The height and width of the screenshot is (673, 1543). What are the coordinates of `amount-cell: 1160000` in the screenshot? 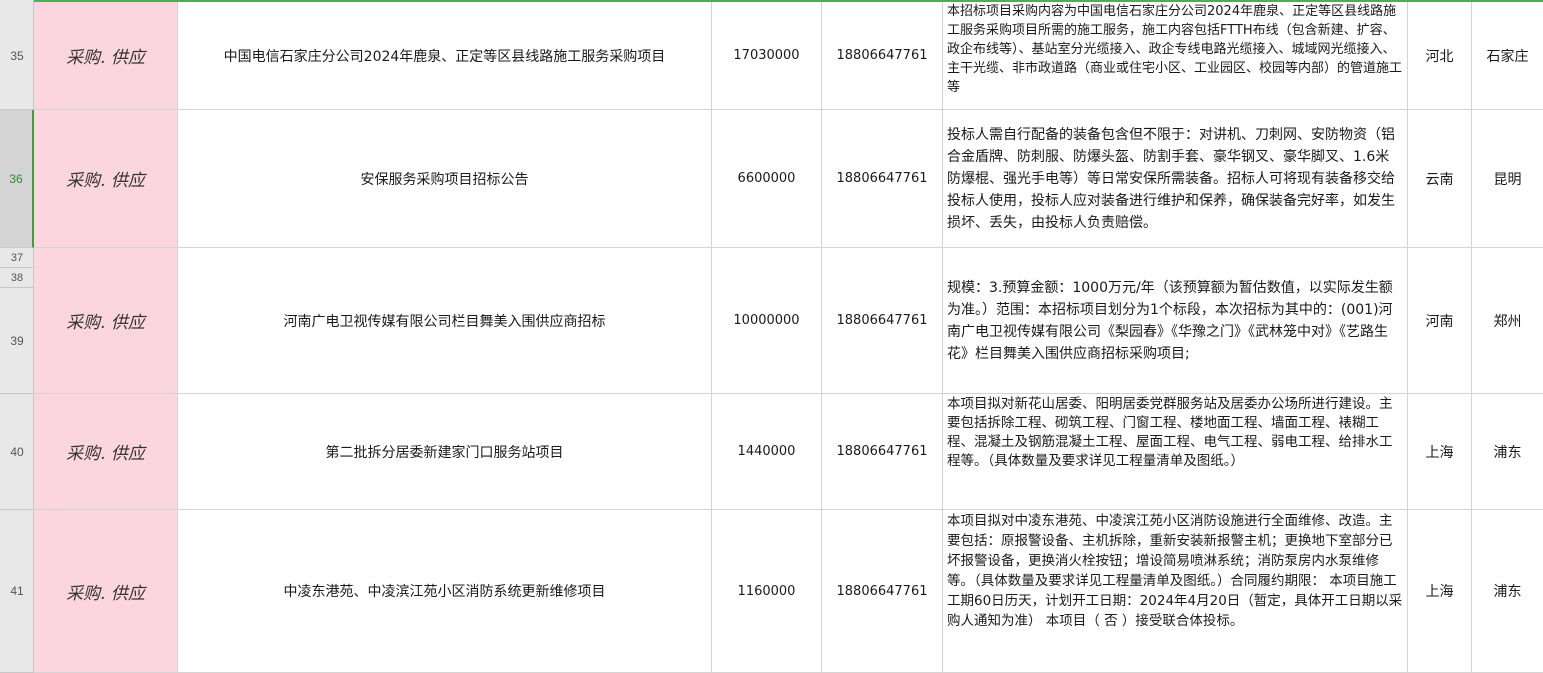 It's located at (767, 591).